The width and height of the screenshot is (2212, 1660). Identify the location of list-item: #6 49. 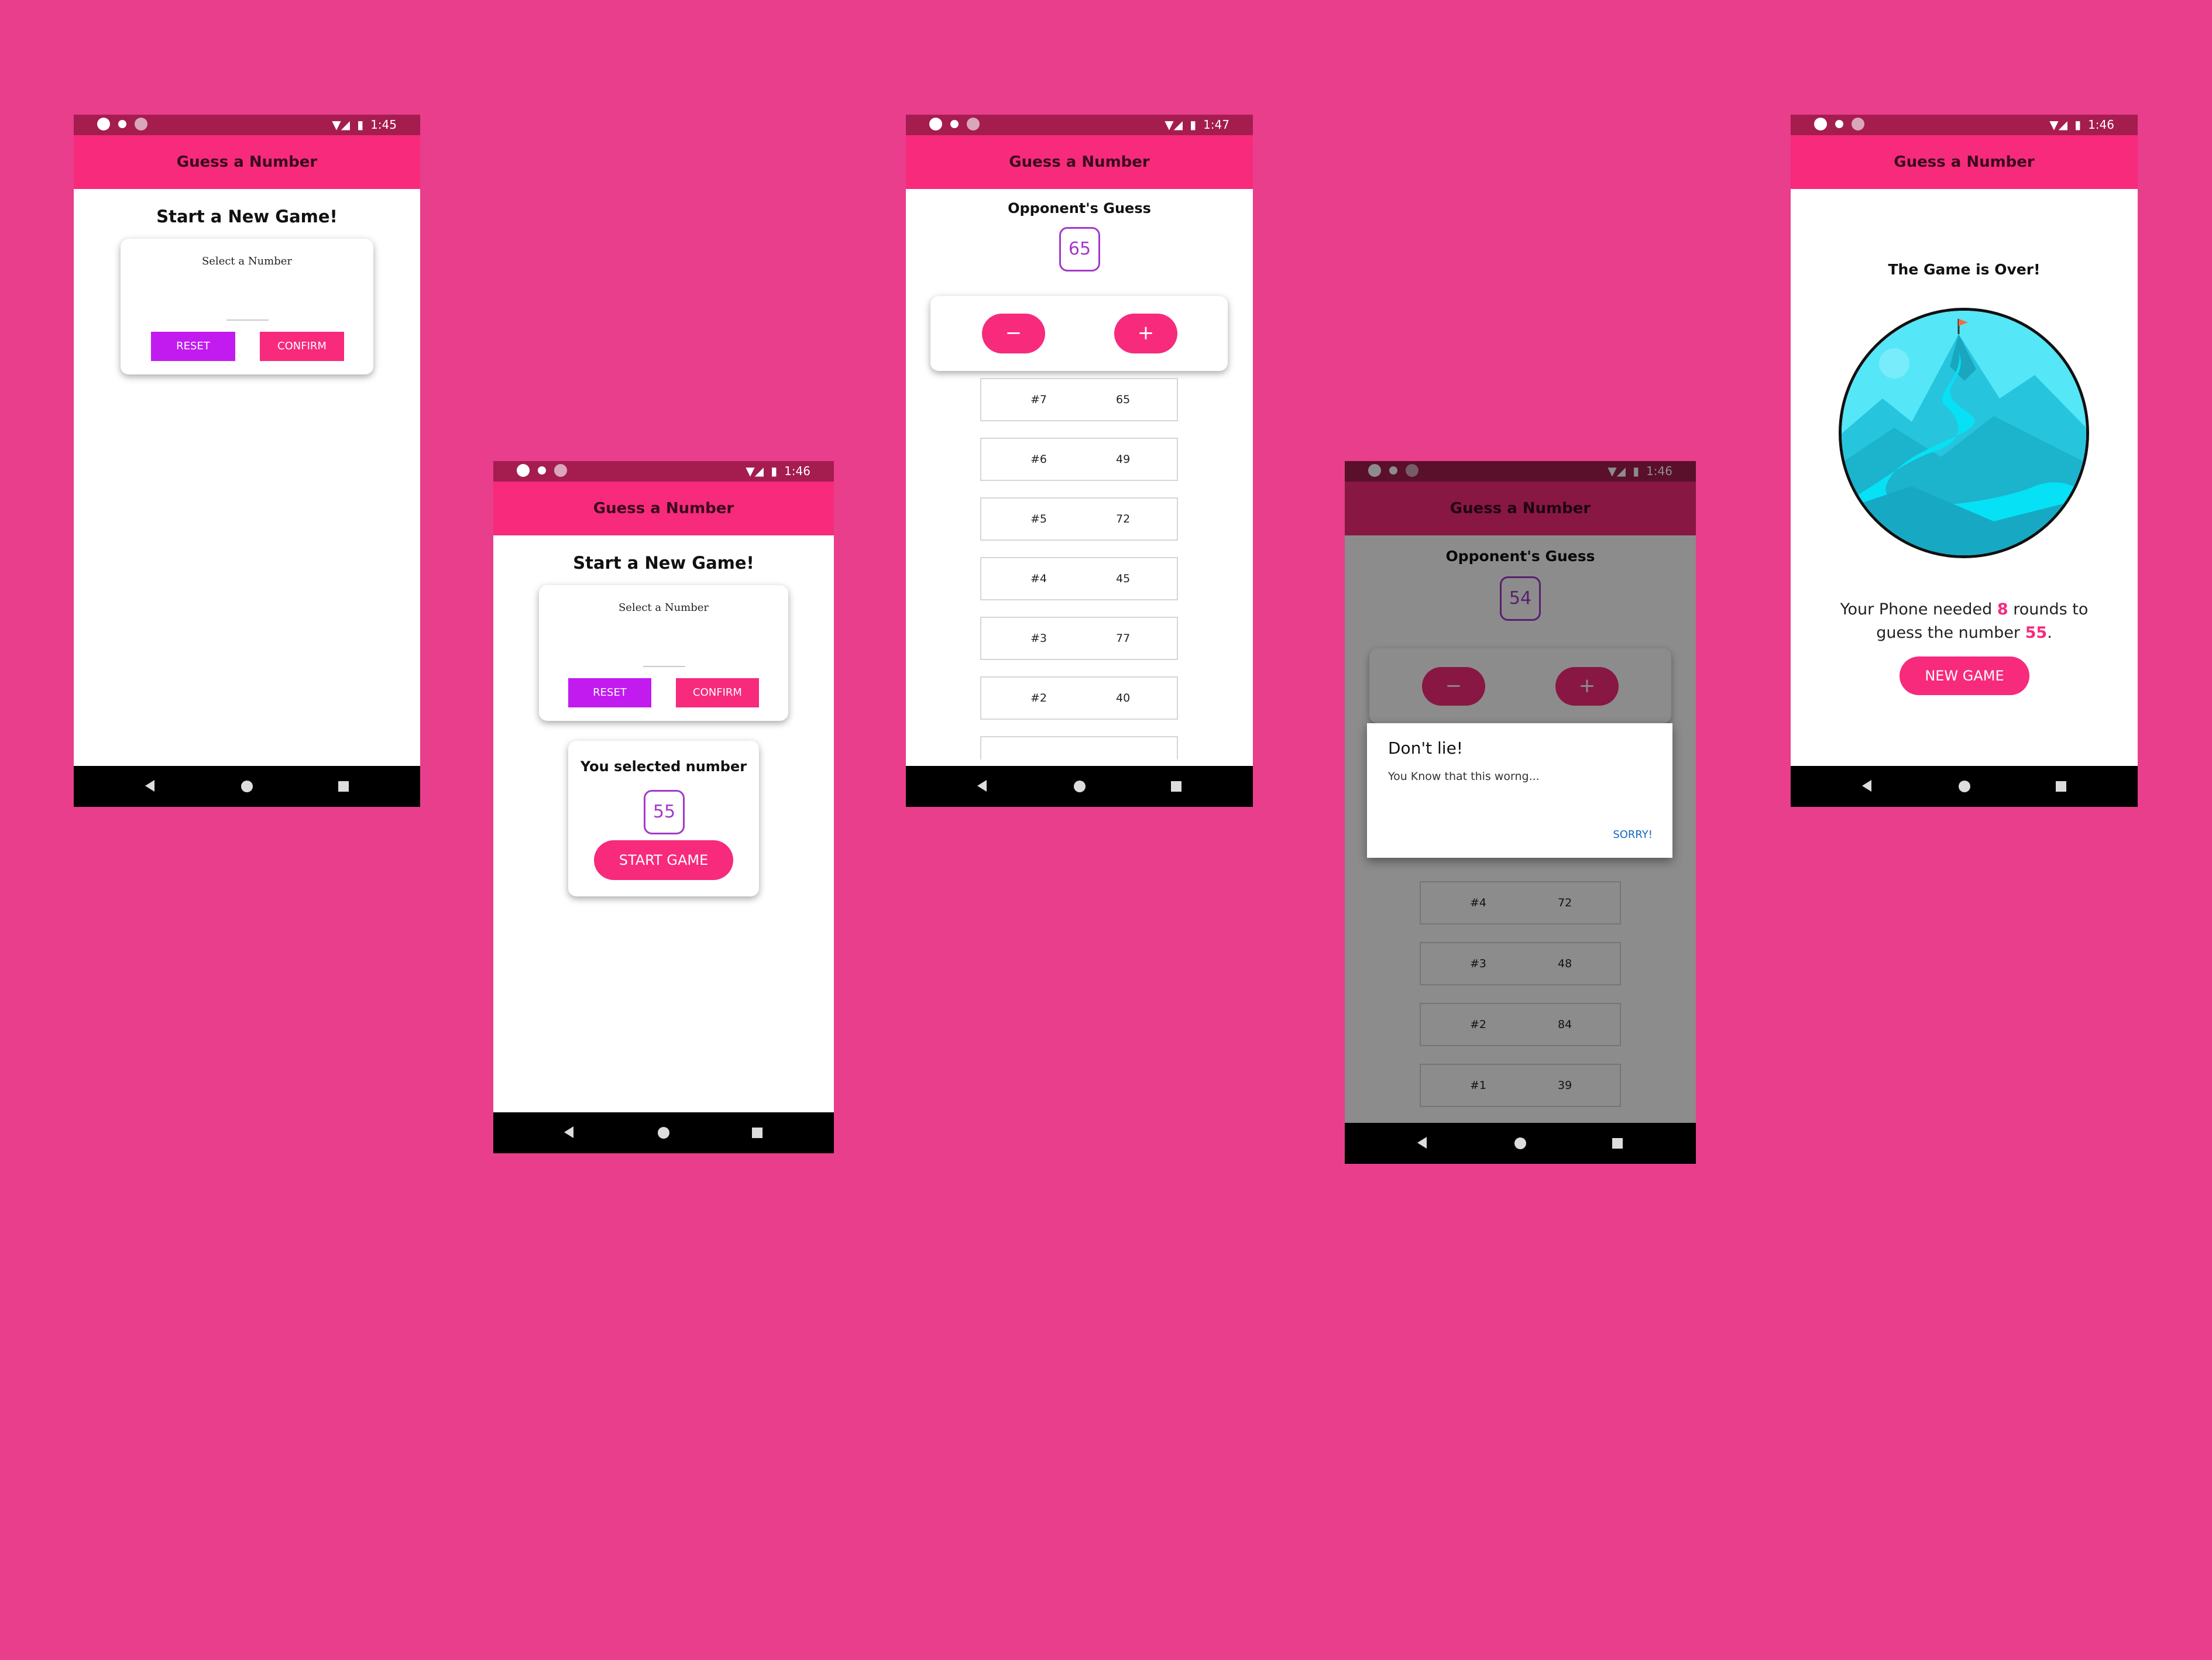
(1079, 459).